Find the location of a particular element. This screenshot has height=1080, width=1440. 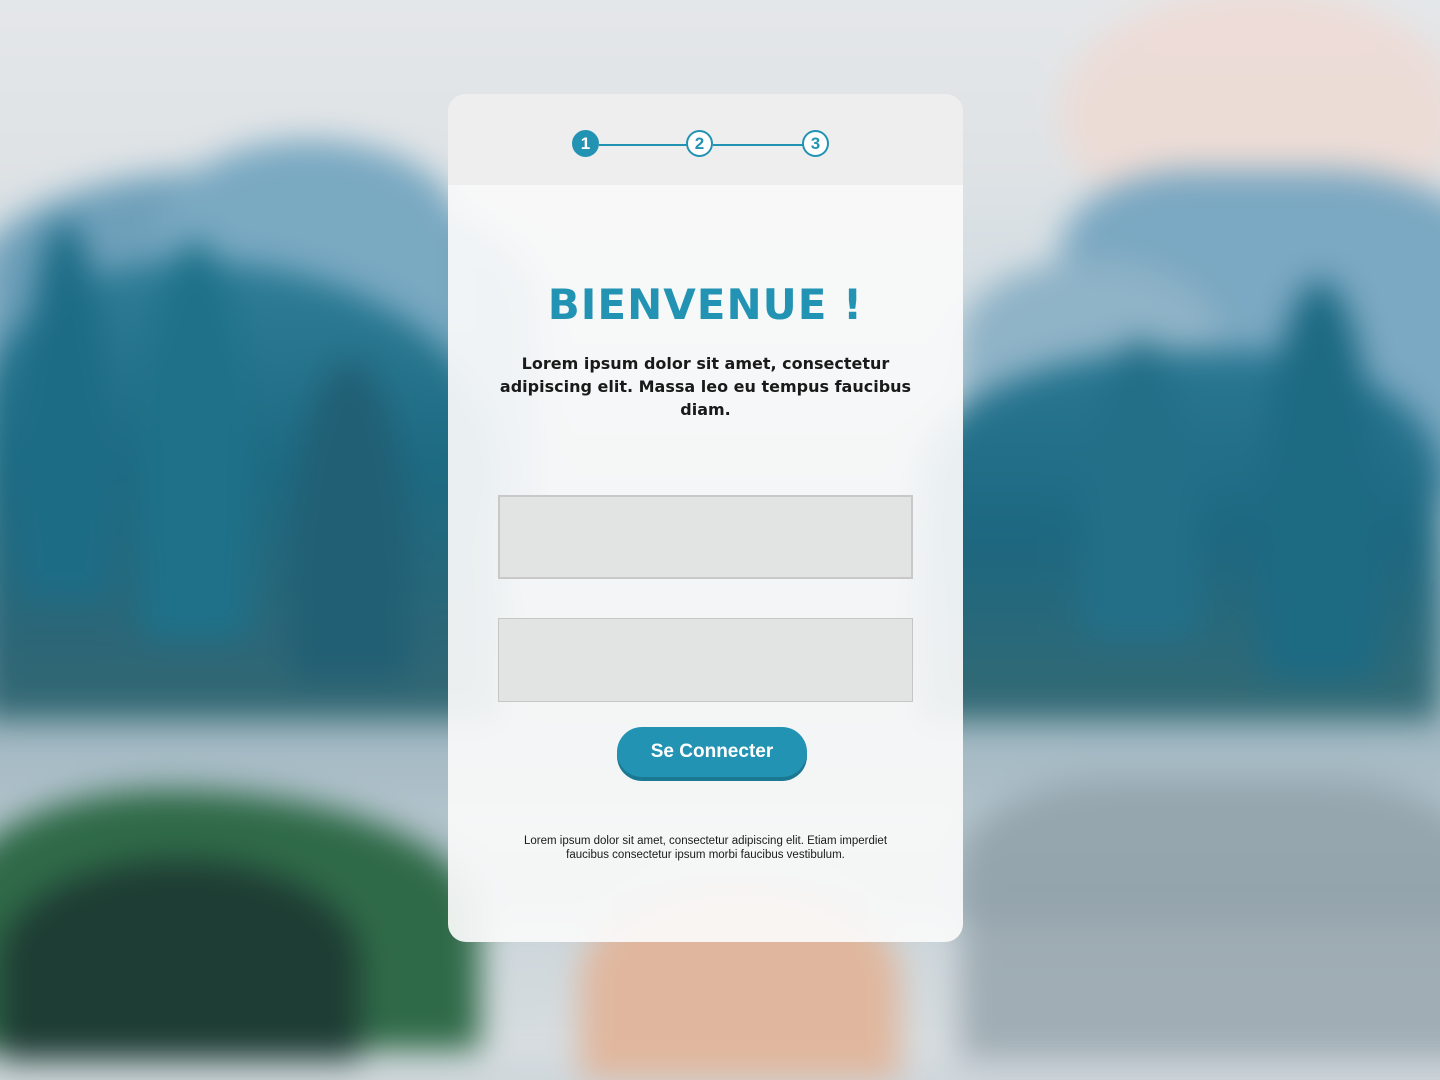

step-2-indicator: 2 is located at coordinates (699, 143).